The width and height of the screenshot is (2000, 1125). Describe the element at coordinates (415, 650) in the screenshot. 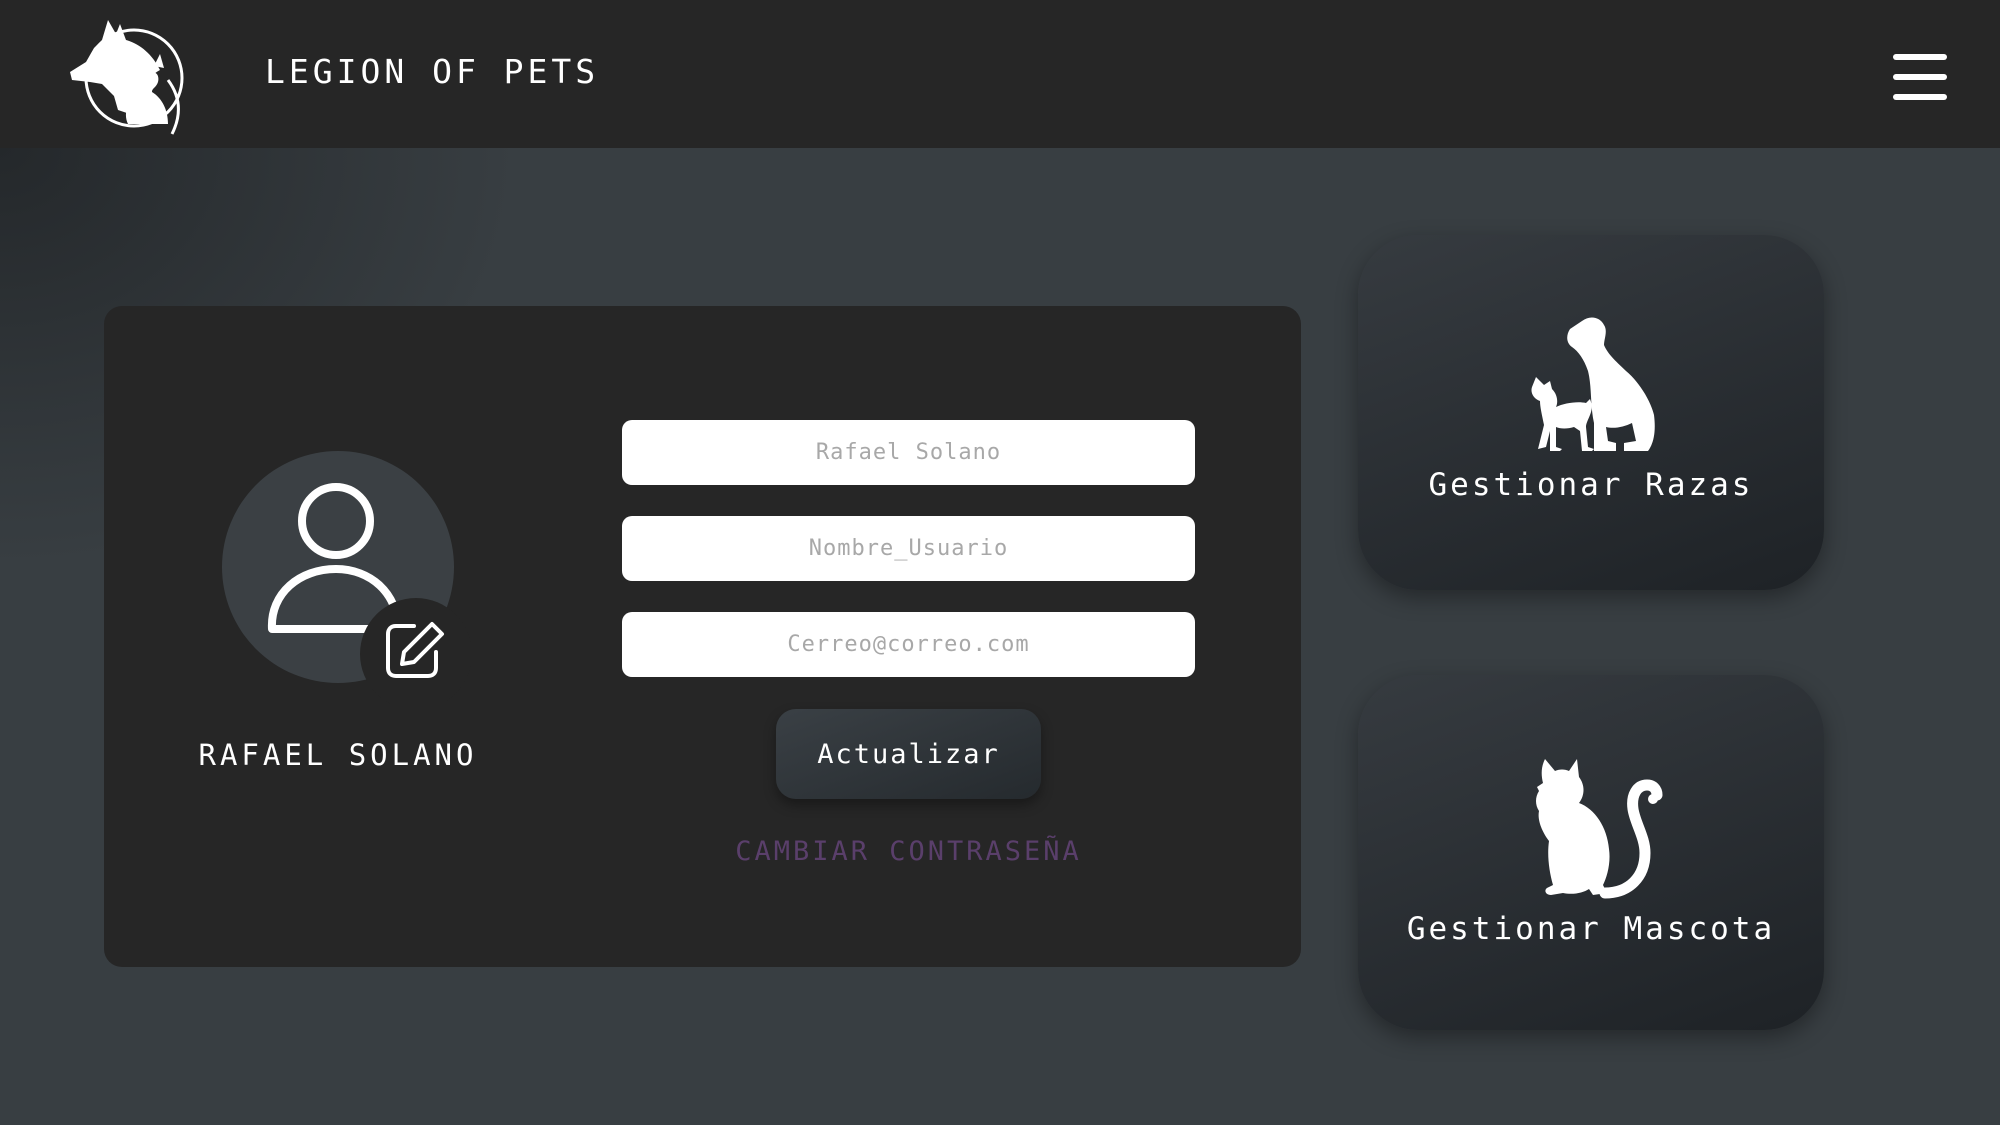

I see `edit-pencil-icon` at that location.